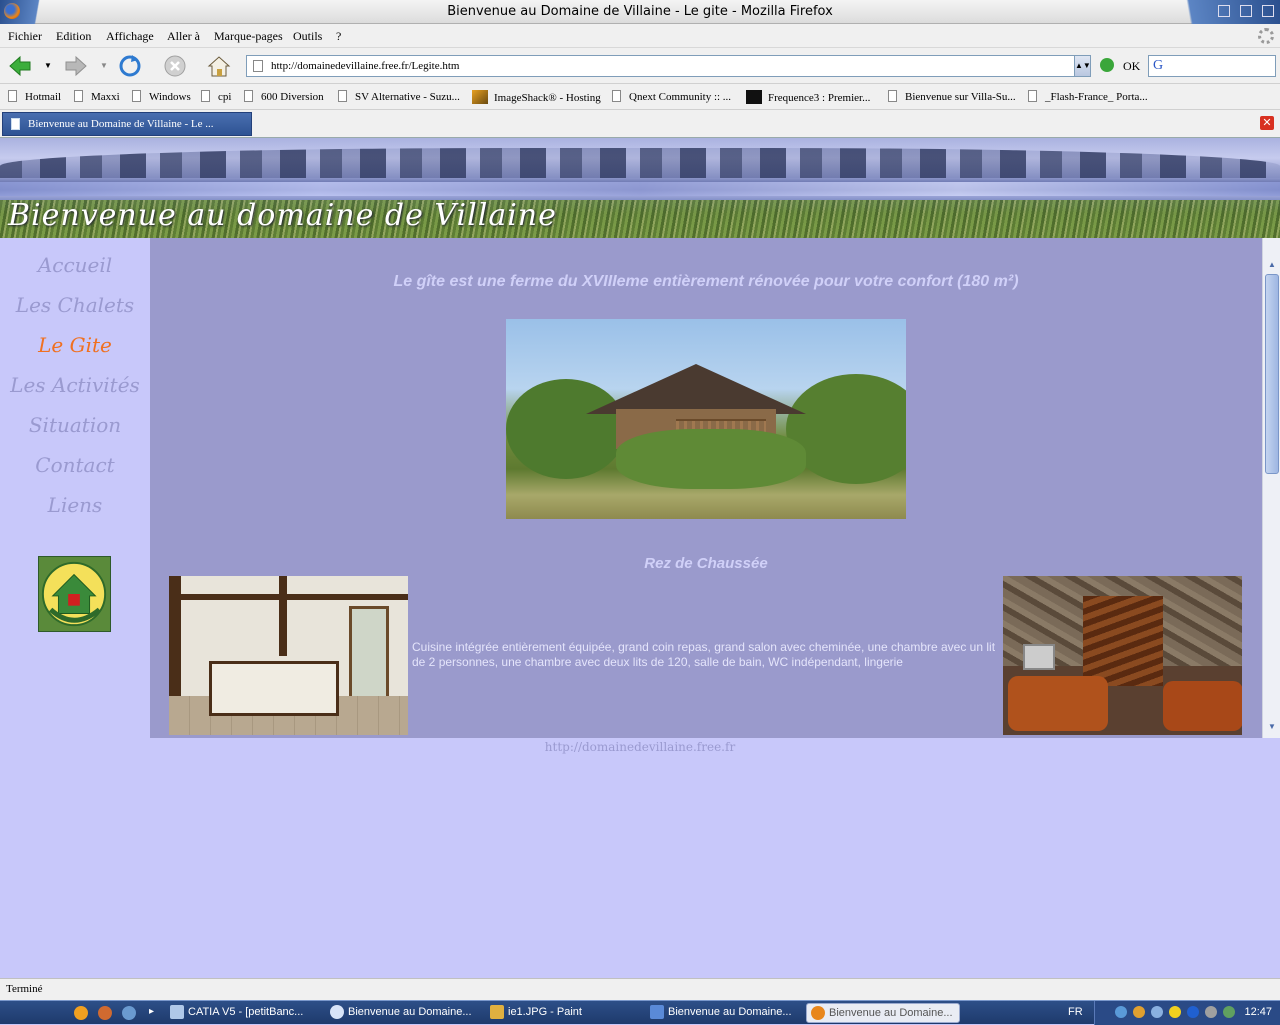 The image size is (1280, 1025). Describe the element at coordinates (219, 66) in the screenshot. I see `home-icon` at that location.